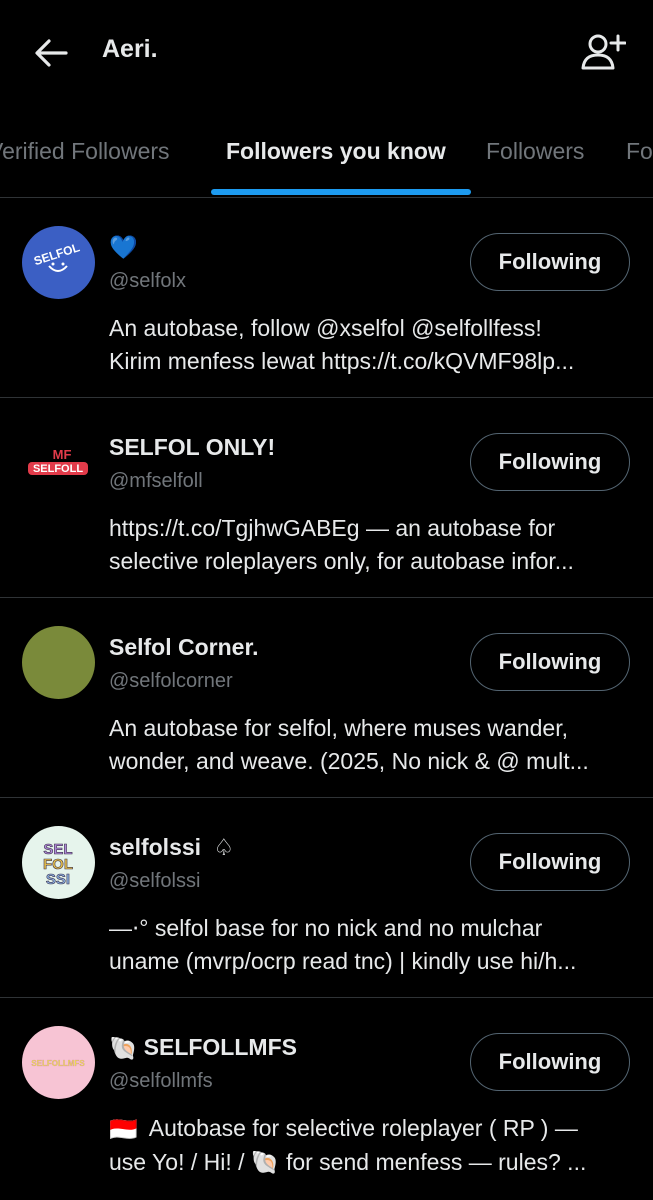  What do you see at coordinates (123, 1129) in the screenshot?
I see `indonesia-flag-icon: 🇮🇩` at bounding box center [123, 1129].